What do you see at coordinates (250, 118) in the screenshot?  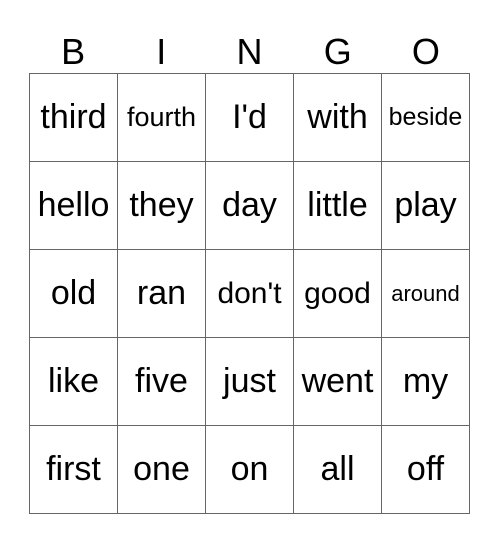 I see `bingo-cell: I'd` at bounding box center [250, 118].